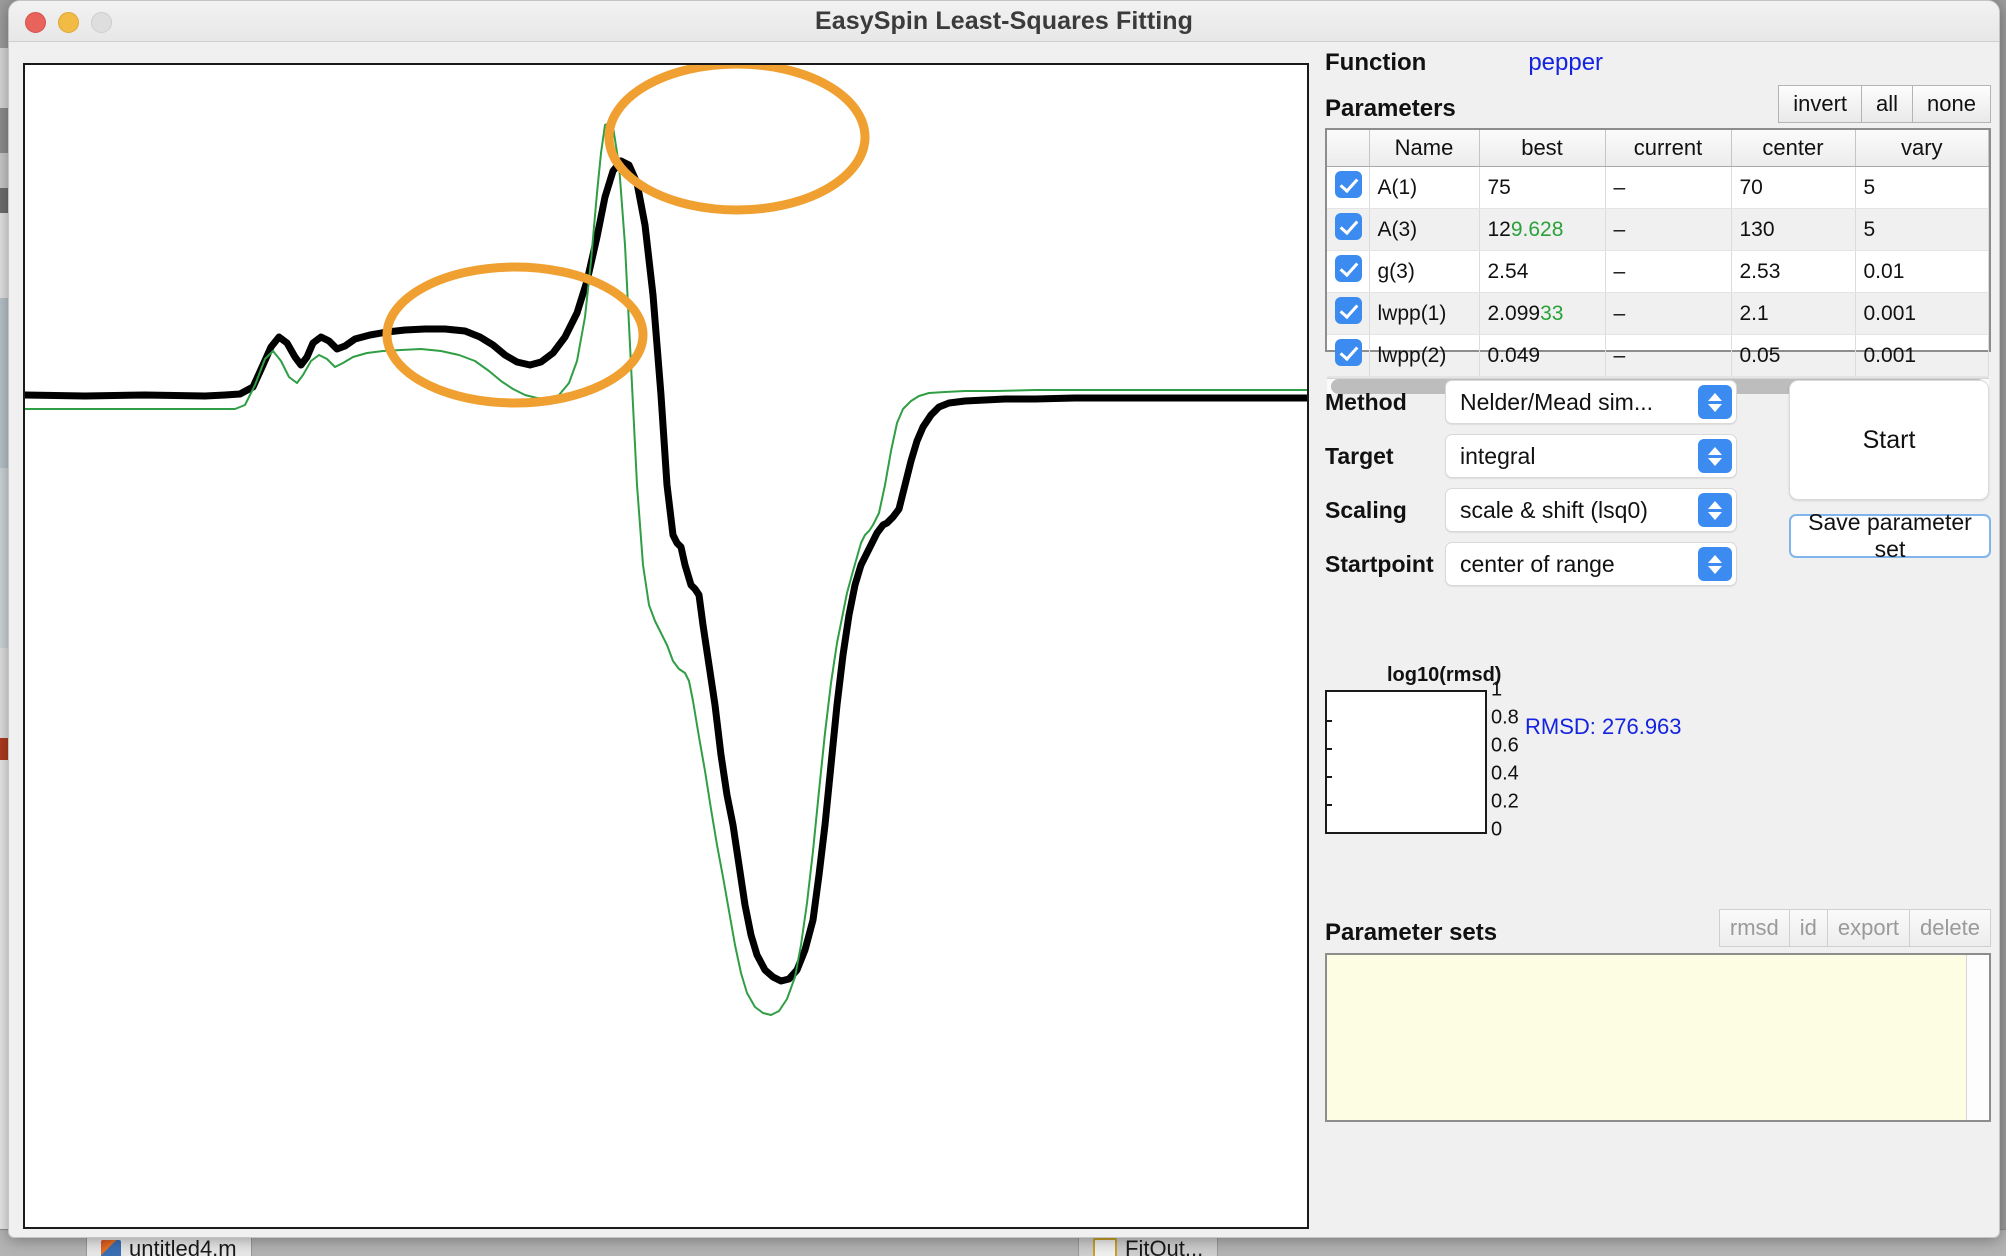  Describe the element at coordinates (1444, 675) in the screenshot. I see `rmsd-plot-title: log10(rmsd)` at that location.